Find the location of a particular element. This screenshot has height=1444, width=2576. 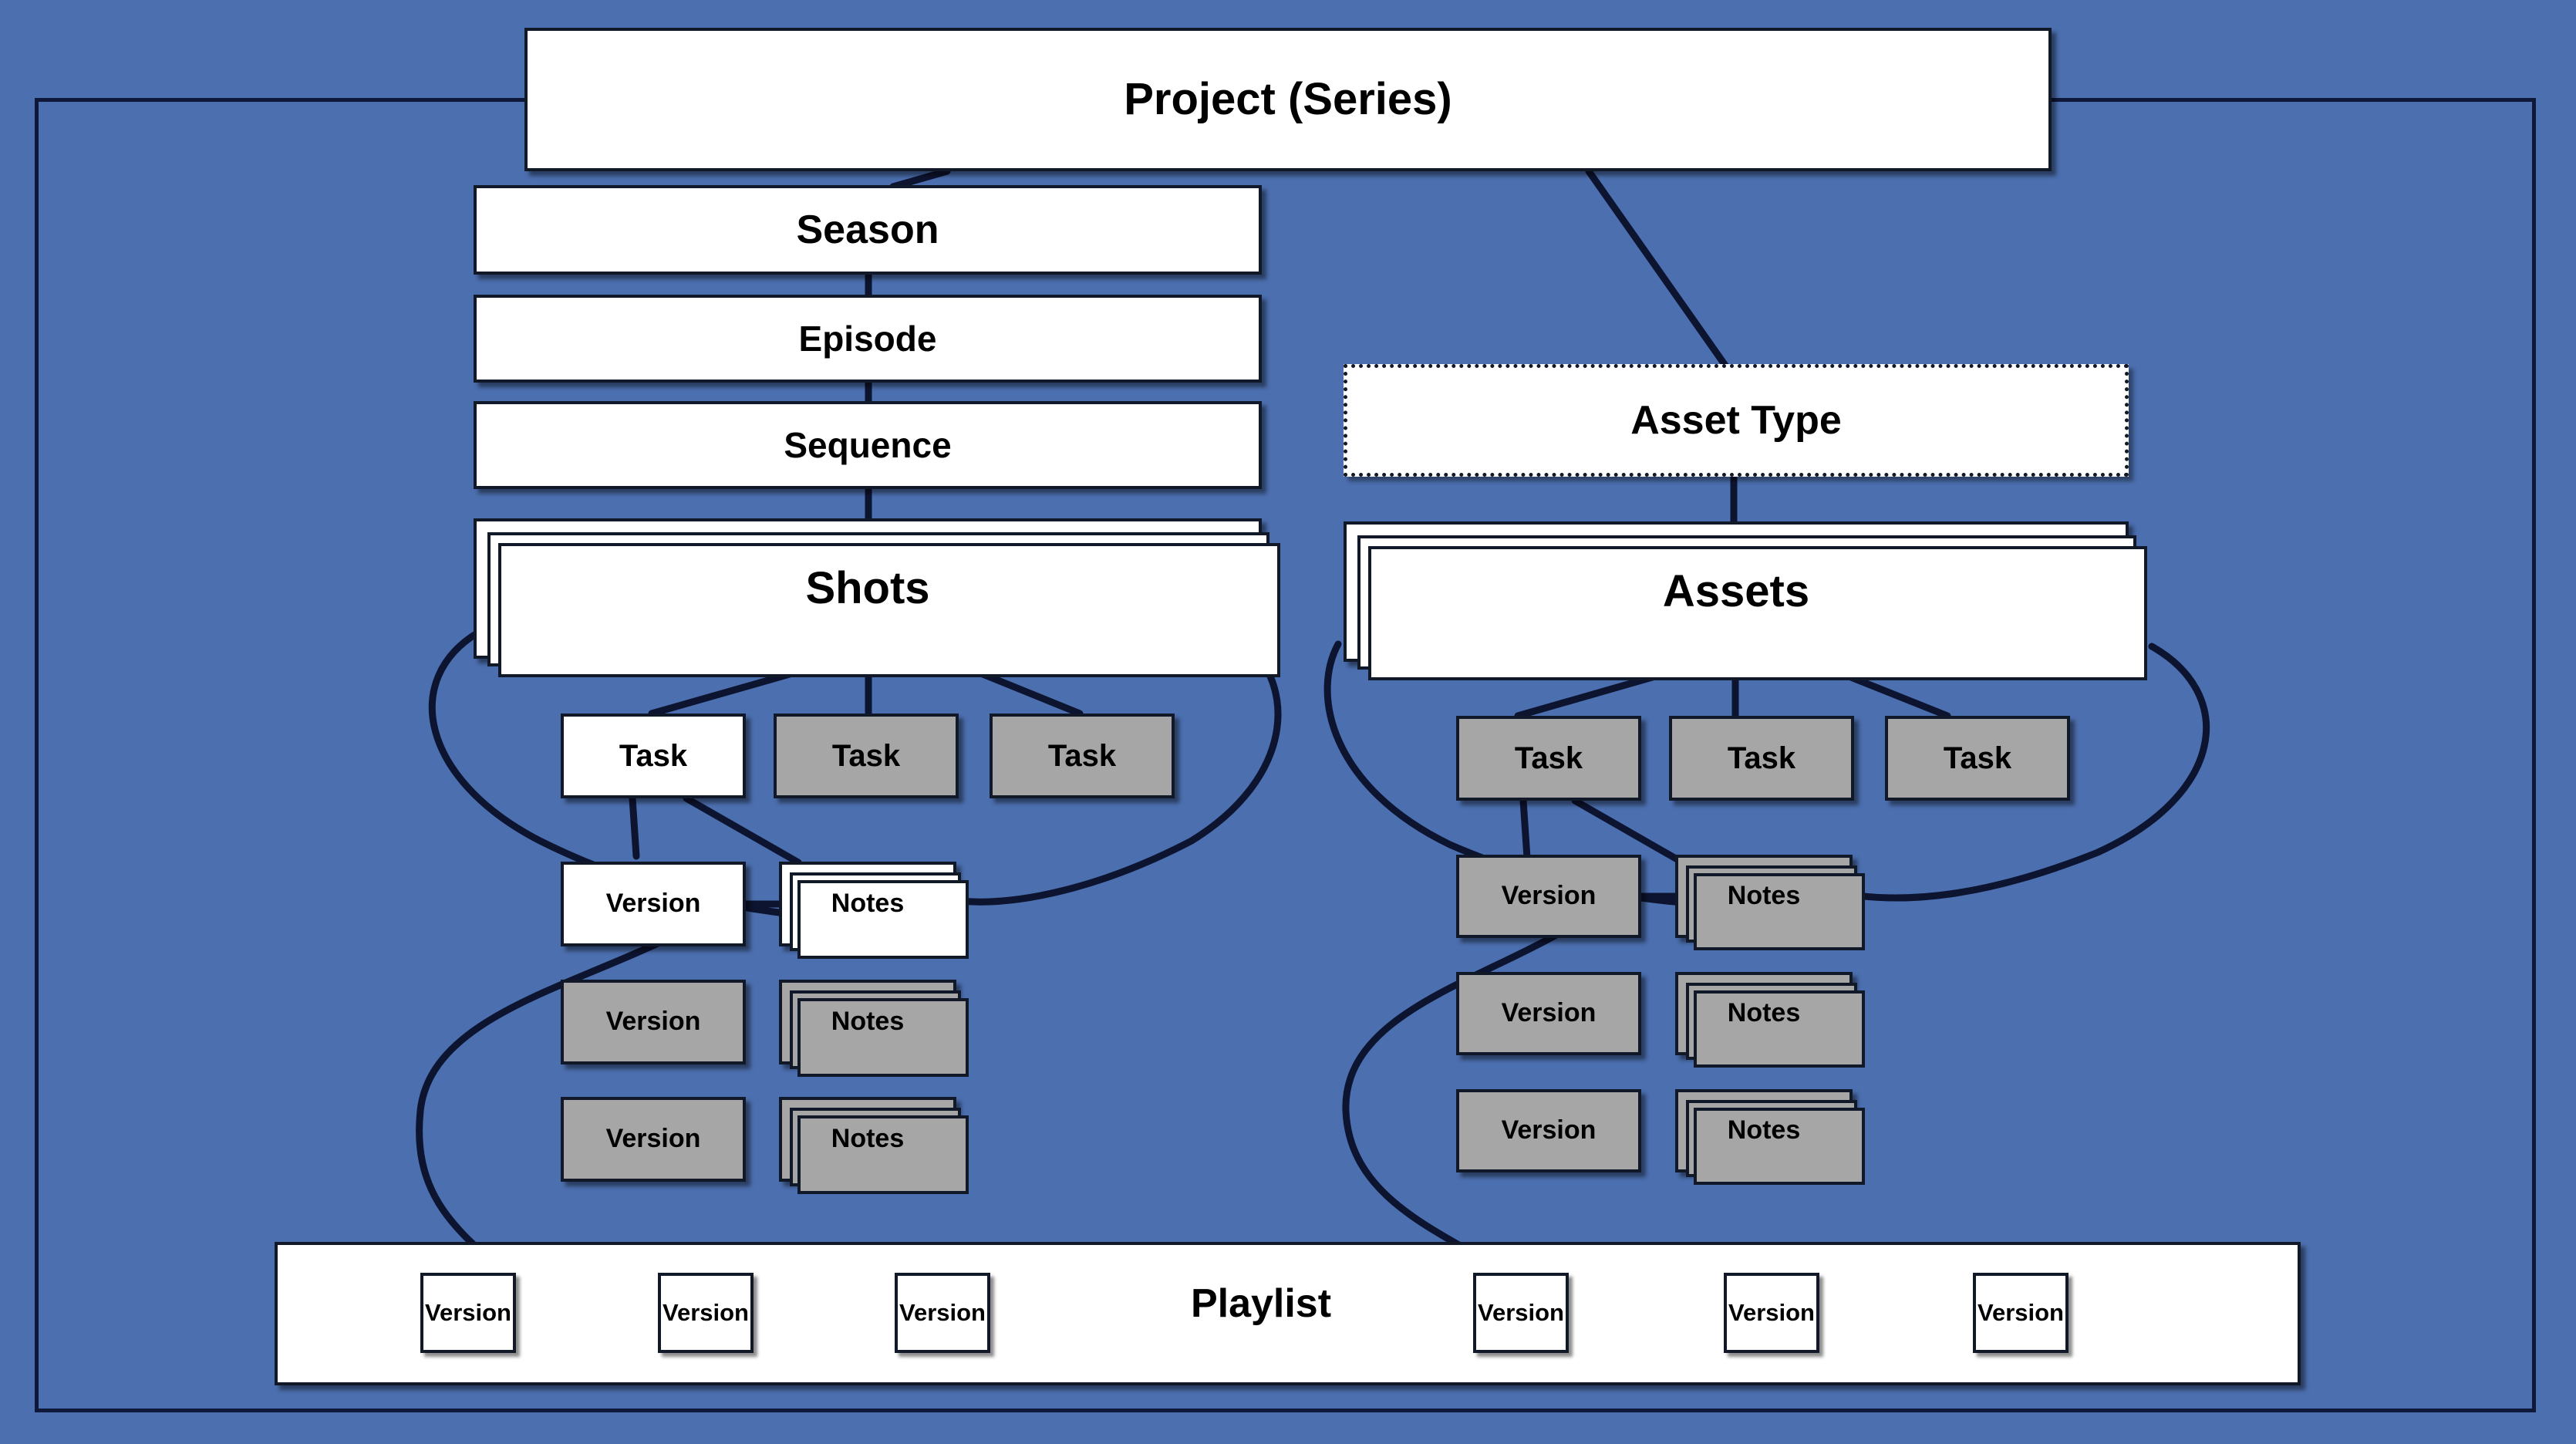

node-shots-task-1: Task is located at coordinates (653, 756).